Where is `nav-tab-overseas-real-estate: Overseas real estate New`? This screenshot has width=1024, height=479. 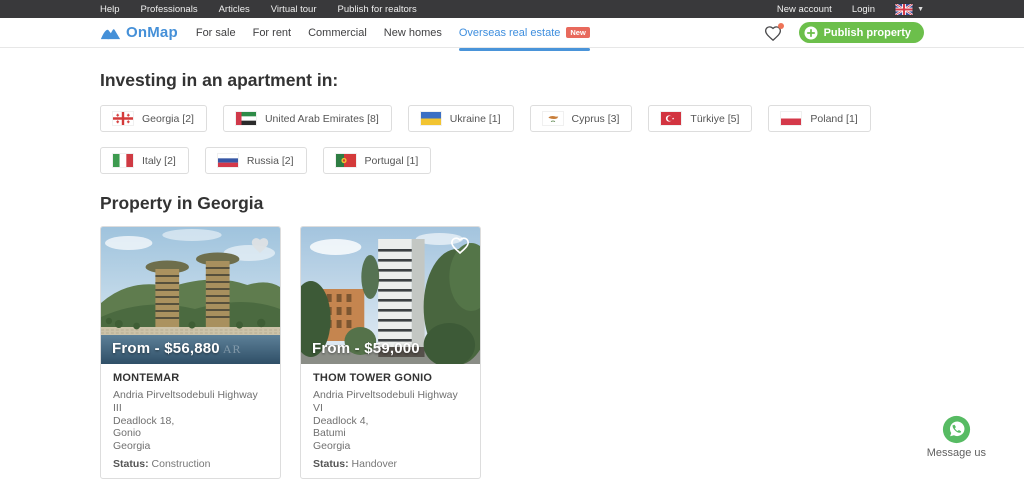 nav-tab-overseas-real-estate: Overseas real estate New is located at coordinates (524, 34).